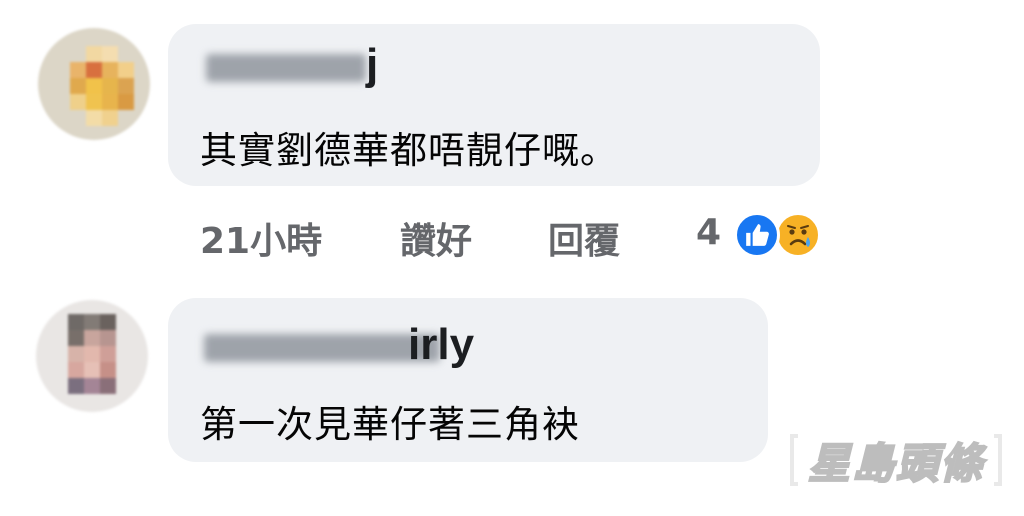 This screenshot has width=1024, height=516. Describe the element at coordinates (895, 463) in the screenshot. I see `watermark-text: 星島頭條` at that location.